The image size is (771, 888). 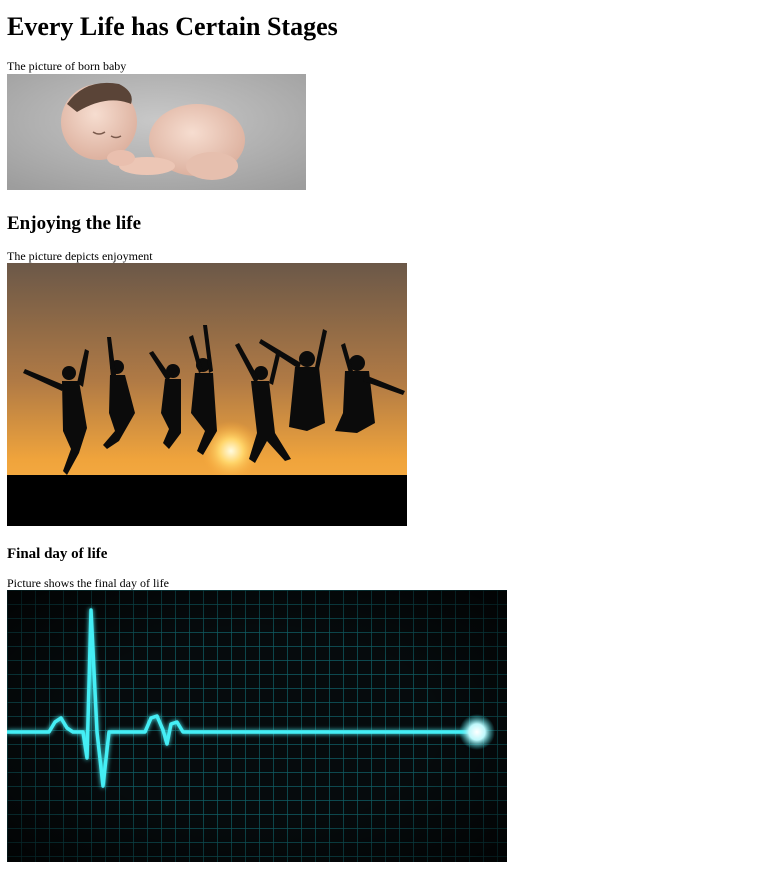 I want to click on page-title: Every Life has Certain Stages, so click(x=172, y=26).